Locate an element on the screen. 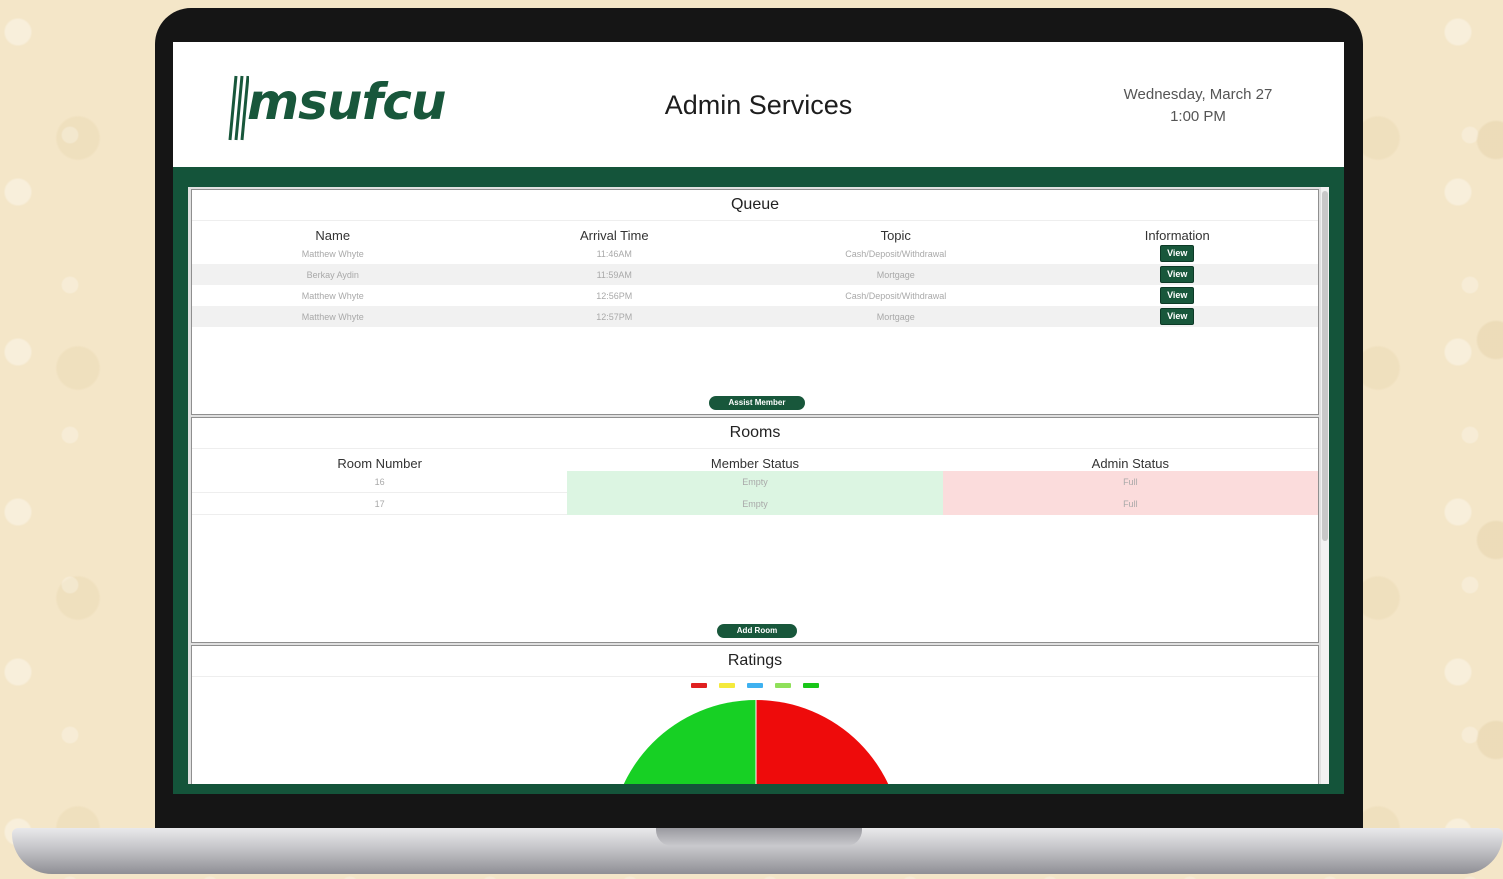 This screenshot has width=1503, height=879. room-row: 17 Empty Full is located at coordinates (755, 503).